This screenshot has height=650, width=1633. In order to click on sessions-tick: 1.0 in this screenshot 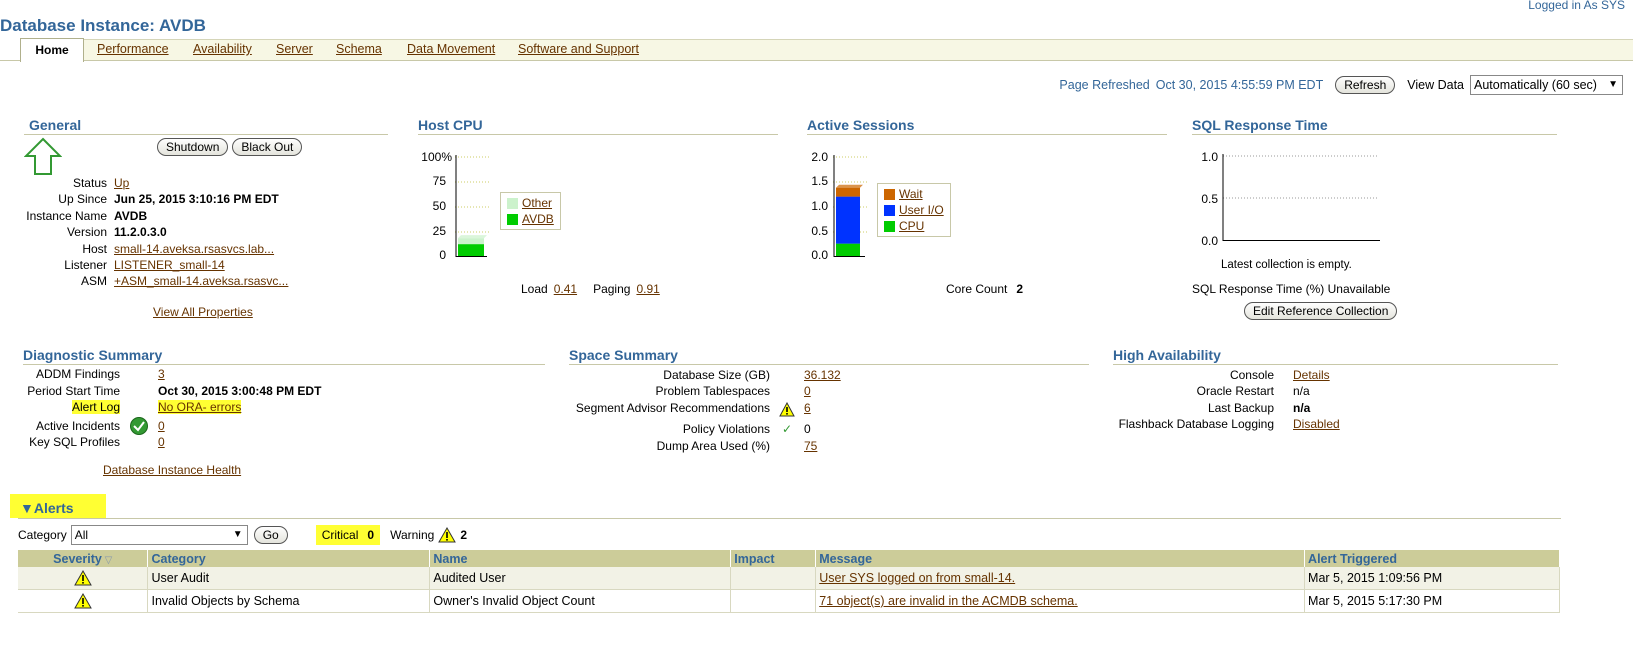, I will do `click(819, 206)`.